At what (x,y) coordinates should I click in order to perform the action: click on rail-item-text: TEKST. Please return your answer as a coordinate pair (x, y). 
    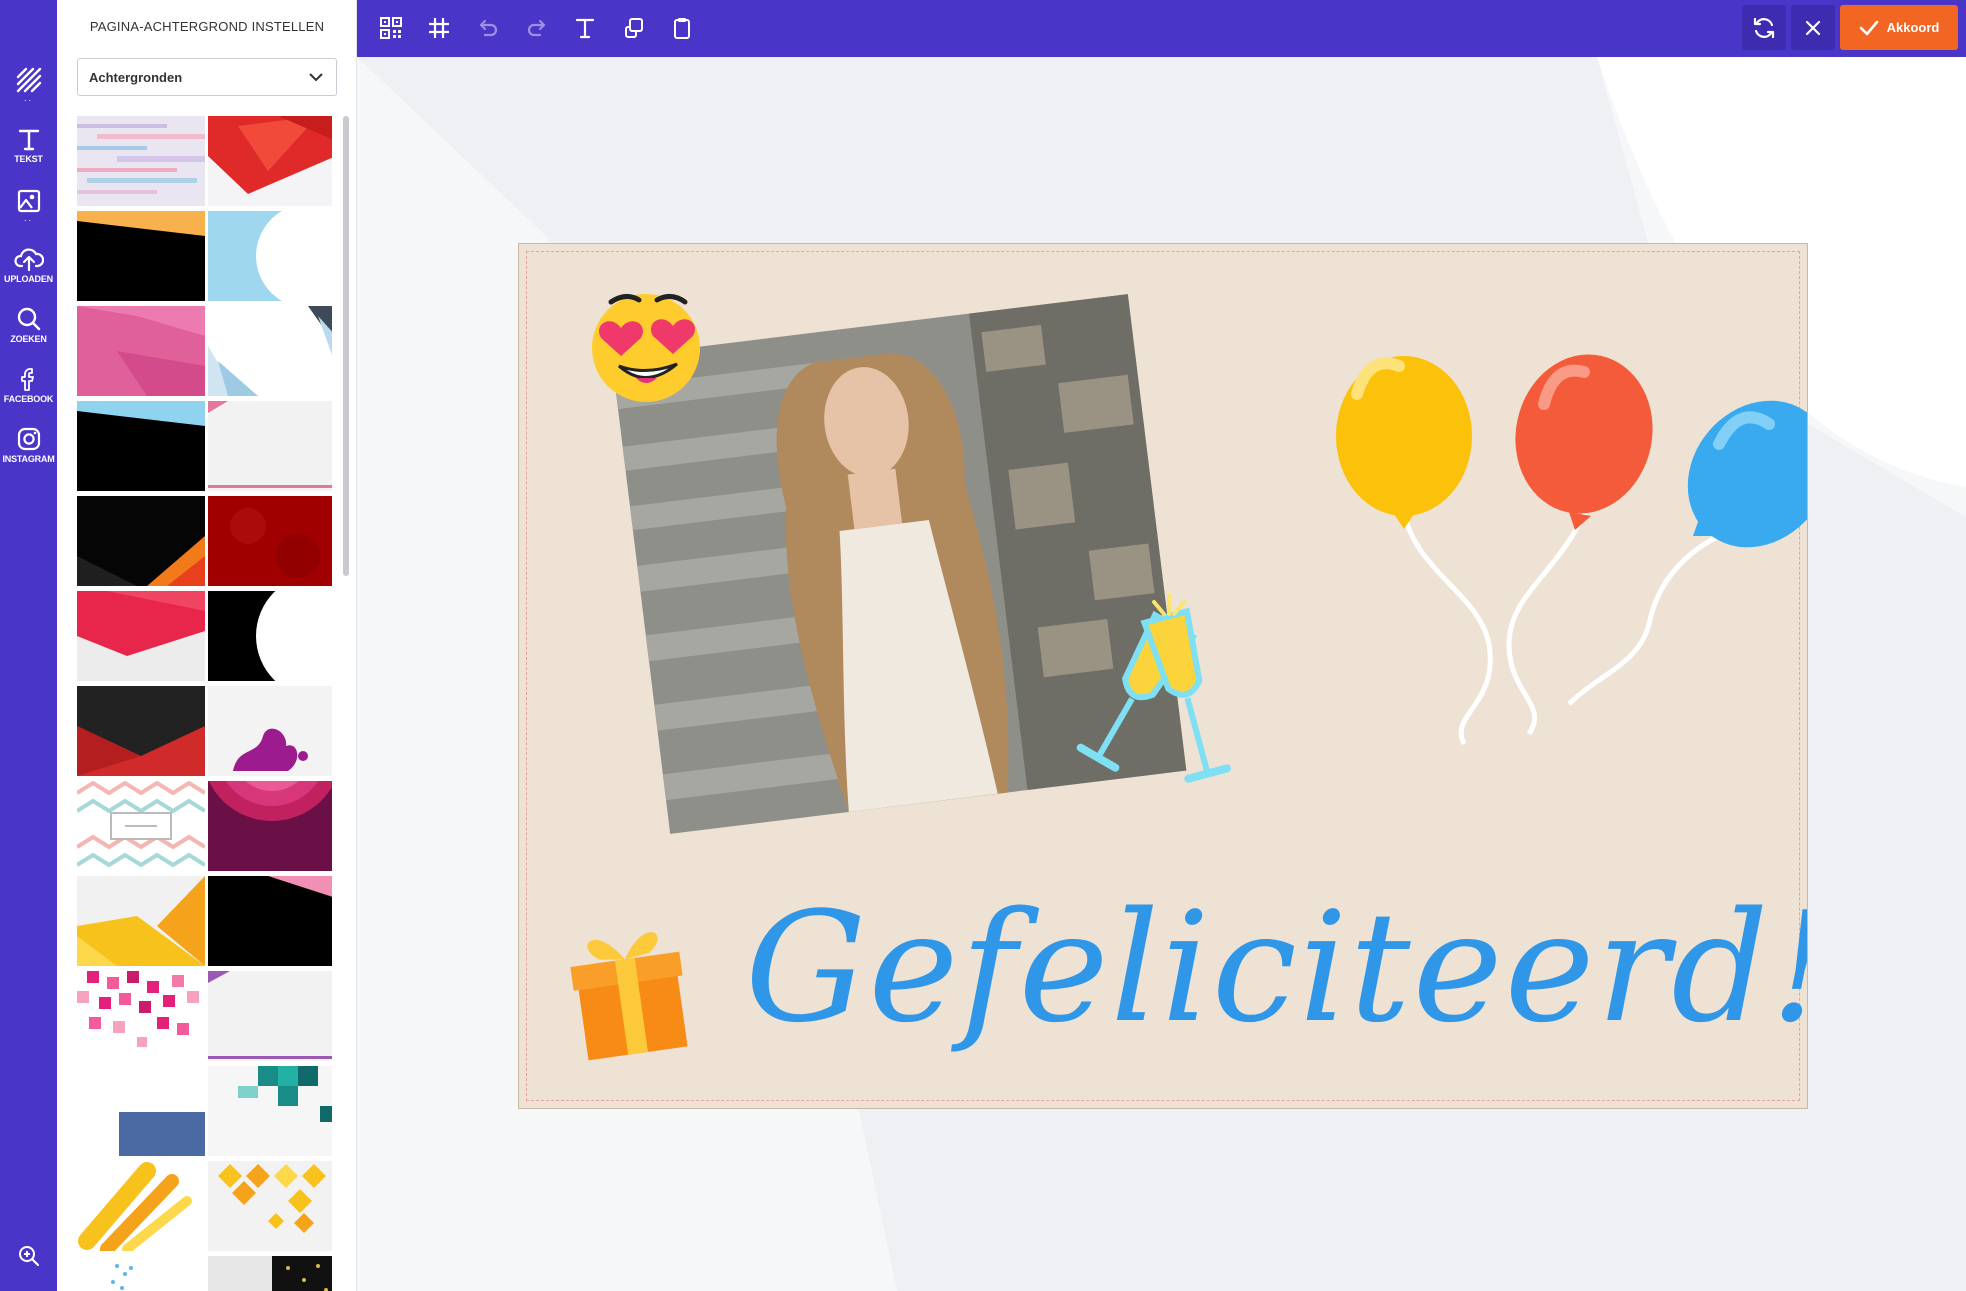
    Looking at the image, I should click on (28, 145).